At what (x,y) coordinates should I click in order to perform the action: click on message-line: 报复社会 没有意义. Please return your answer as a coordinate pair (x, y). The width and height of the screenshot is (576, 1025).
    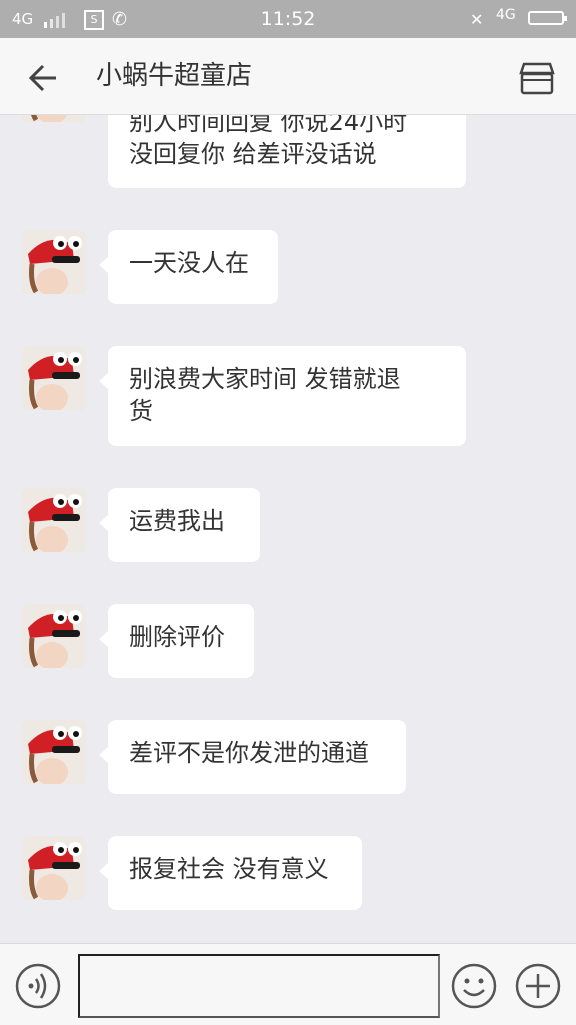
    Looking at the image, I should click on (229, 869).